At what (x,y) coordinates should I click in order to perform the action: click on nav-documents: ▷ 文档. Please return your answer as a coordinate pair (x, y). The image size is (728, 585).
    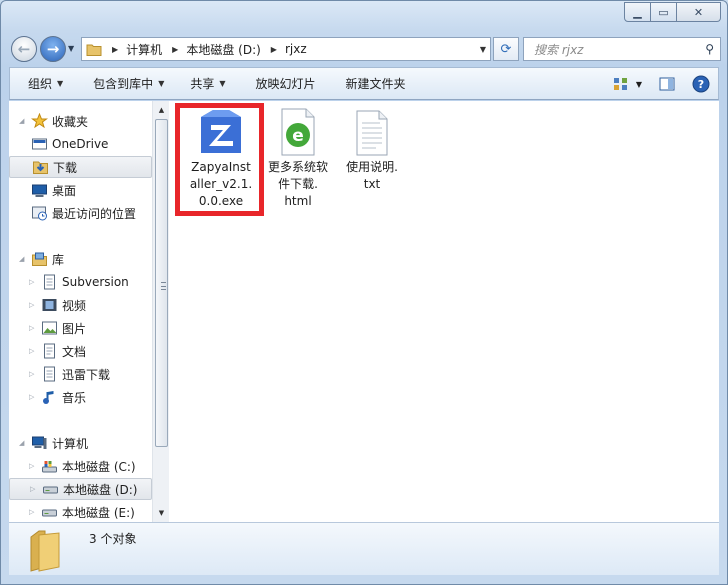
    Looking at the image, I should click on (80, 351).